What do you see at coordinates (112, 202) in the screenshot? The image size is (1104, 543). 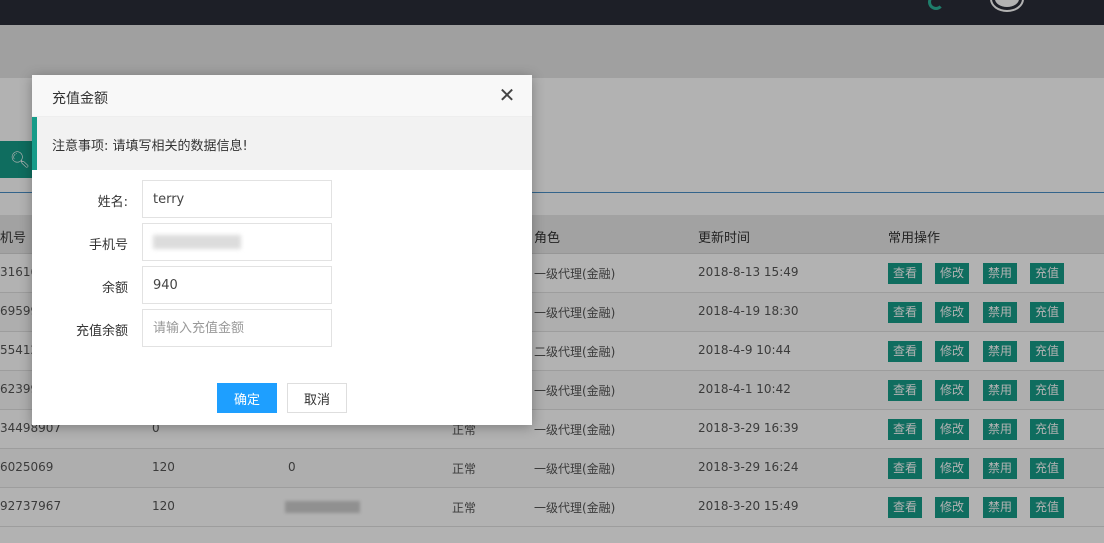 I see `name-label: 姓名:` at bounding box center [112, 202].